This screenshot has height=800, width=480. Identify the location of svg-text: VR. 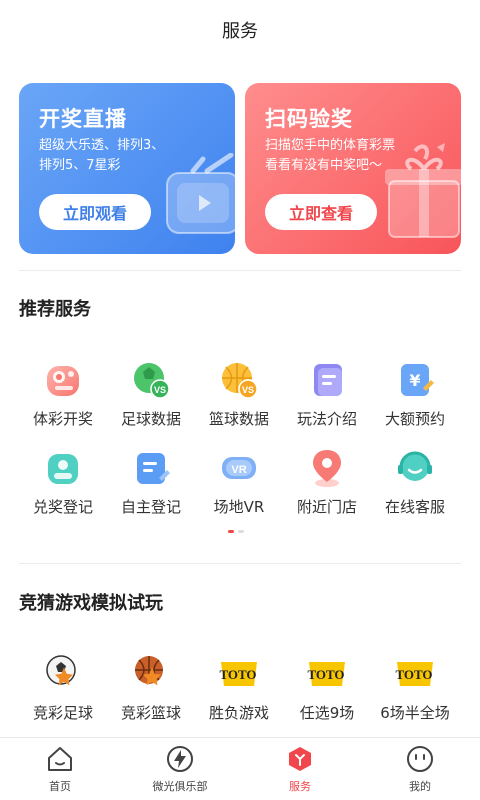
(238, 470).